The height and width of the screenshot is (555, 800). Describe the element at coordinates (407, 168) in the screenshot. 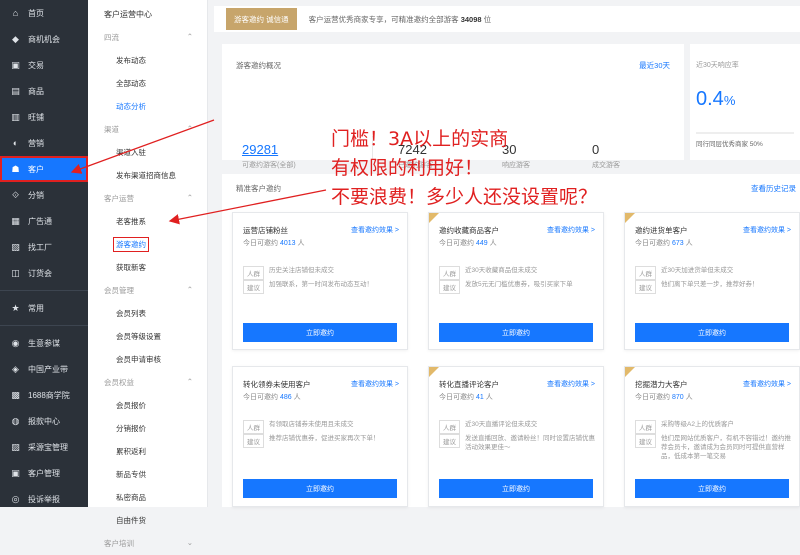

I see `annotation-line-2: 有权限的利用好！` at that location.